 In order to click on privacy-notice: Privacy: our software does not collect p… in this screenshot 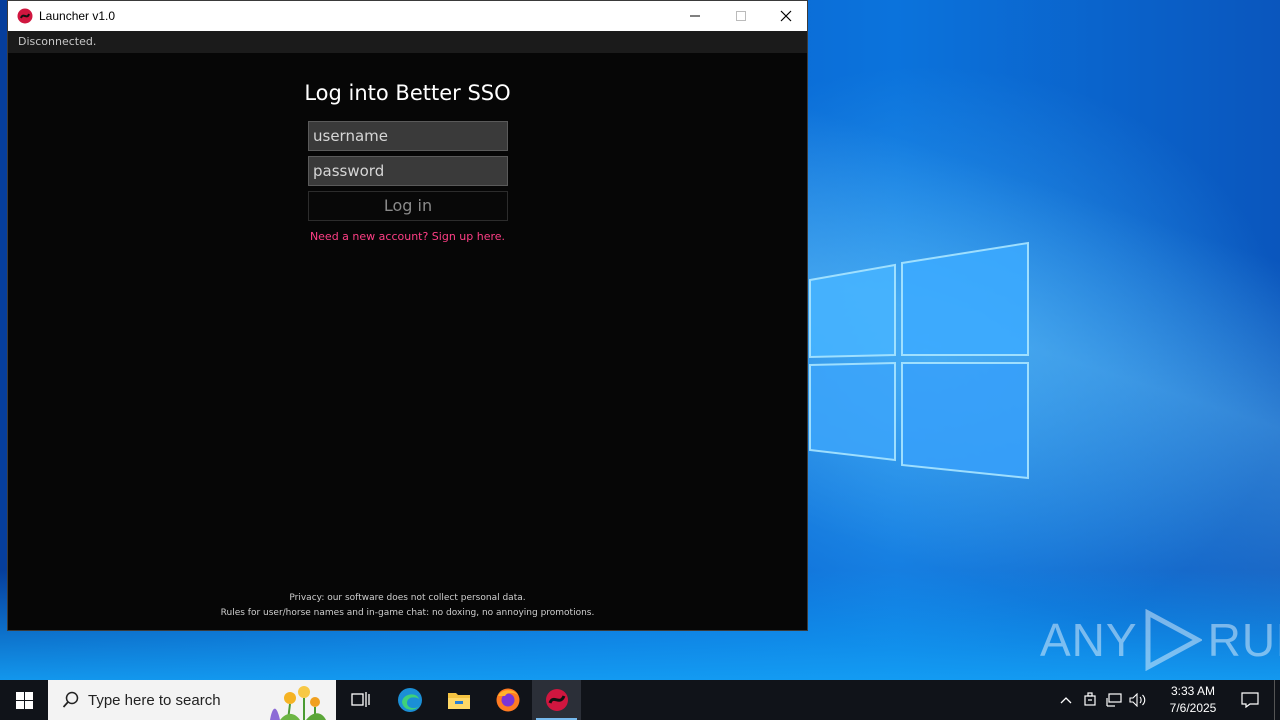, I will do `click(407, 598)`.